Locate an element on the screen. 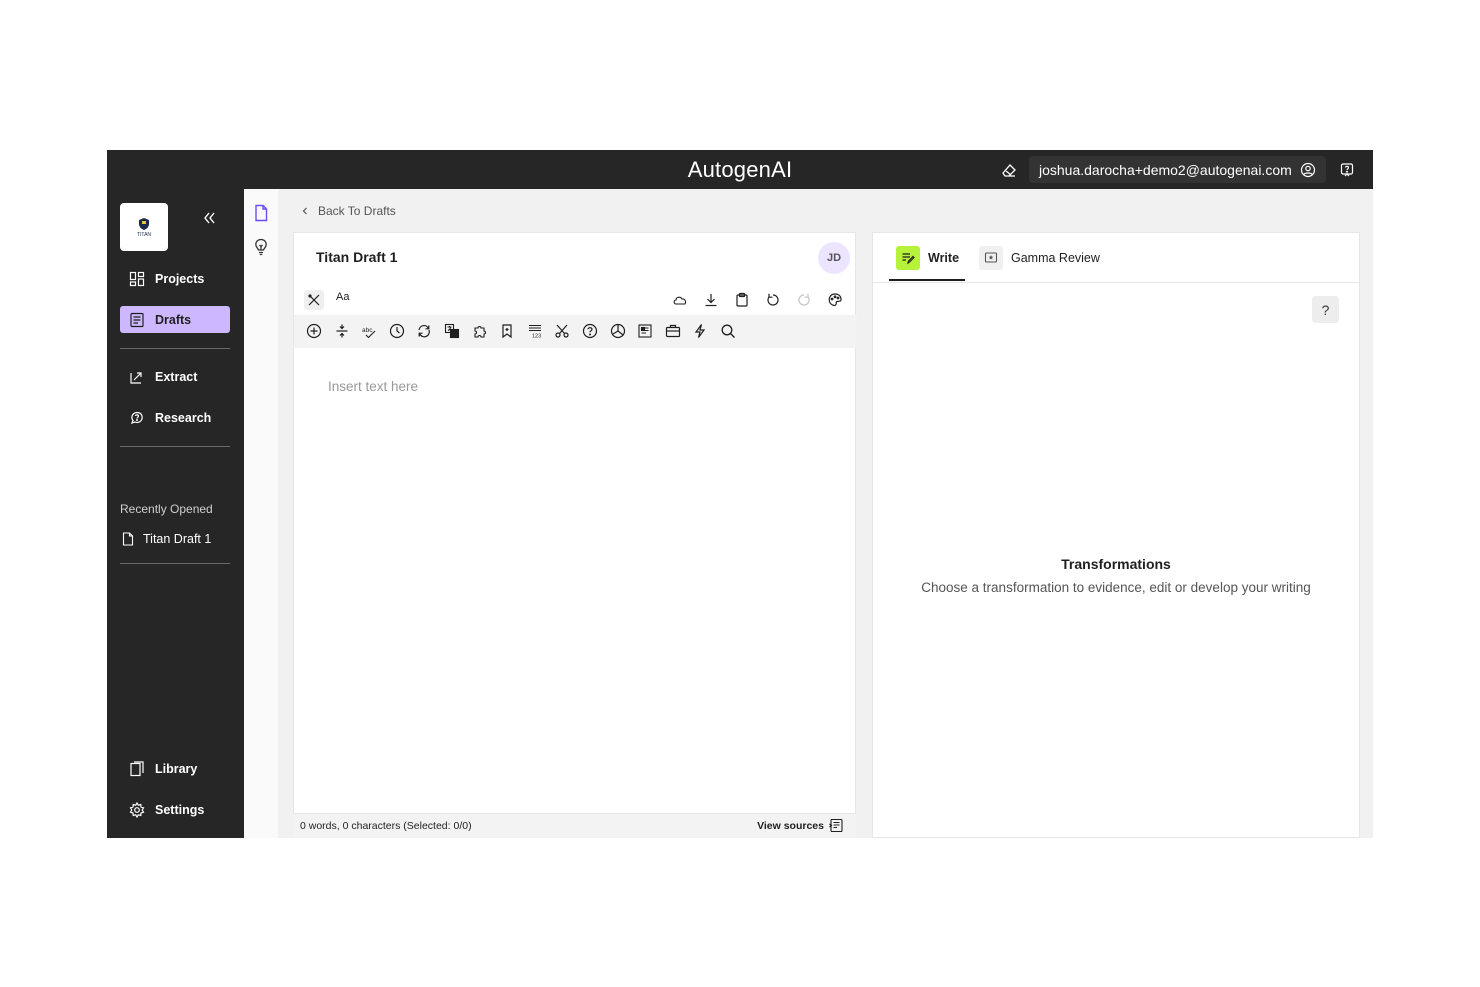  document-list-icon is located at coordinates (137, 320).